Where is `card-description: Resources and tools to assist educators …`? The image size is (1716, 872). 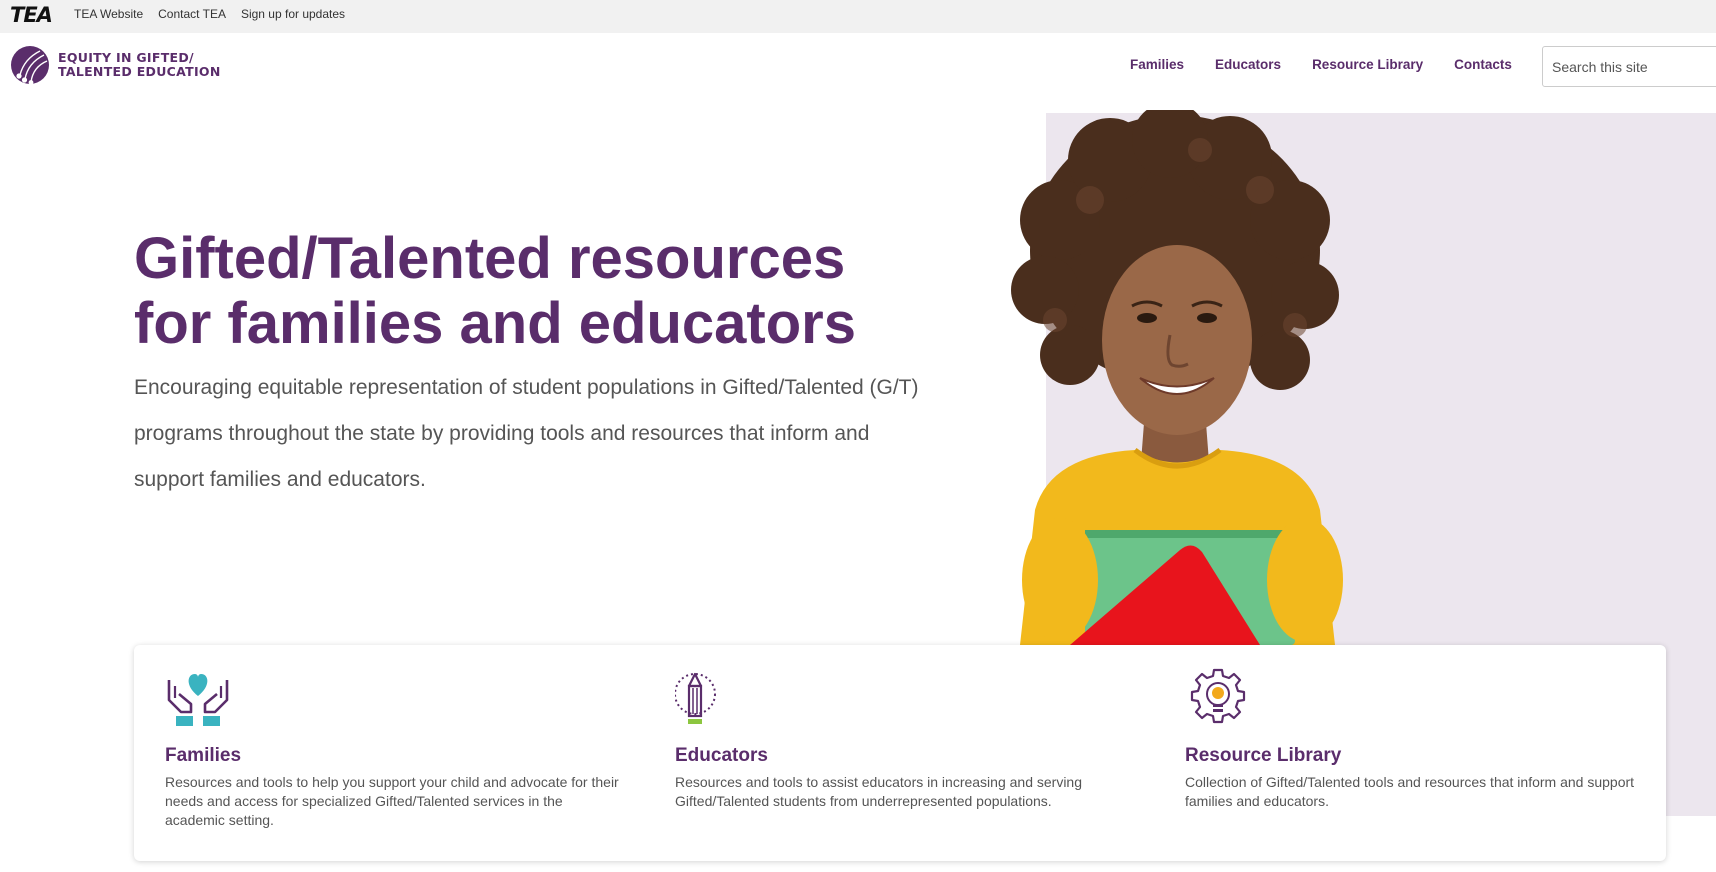 card-description: Resources and tools to assist educators … is located at coordinates (878, 791).